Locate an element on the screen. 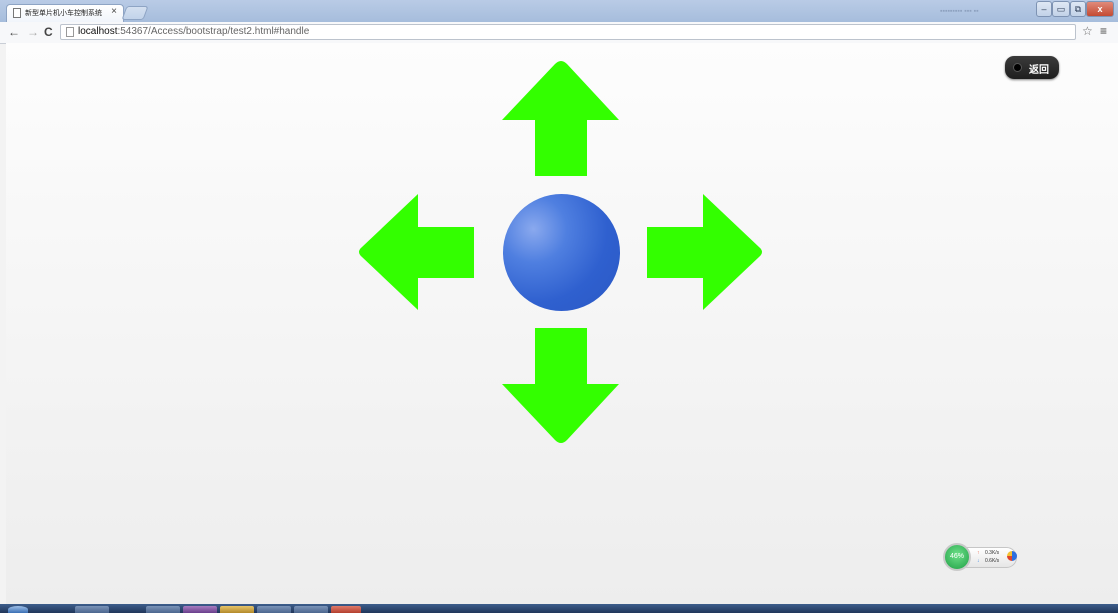 Image resolution: width=1118 pixels, height=613 pixels. back-arrow-icon: ← is located at coordinates (14, 32).